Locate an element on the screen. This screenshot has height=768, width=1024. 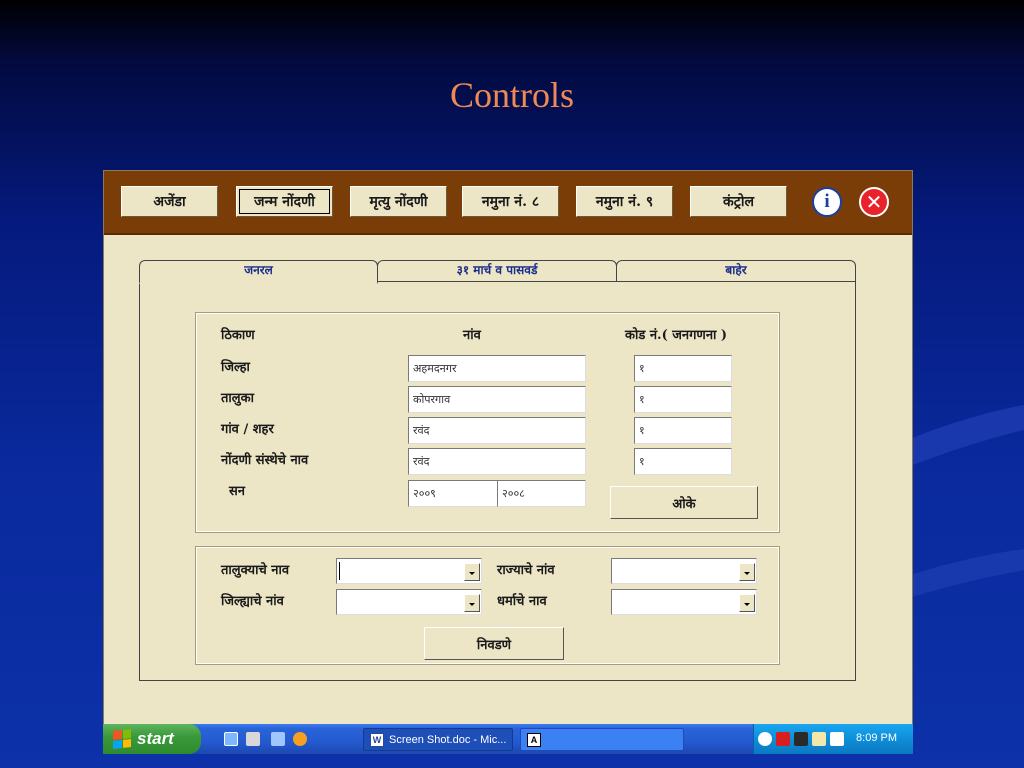
tray-network-icon is located at coordinates (801, 739).